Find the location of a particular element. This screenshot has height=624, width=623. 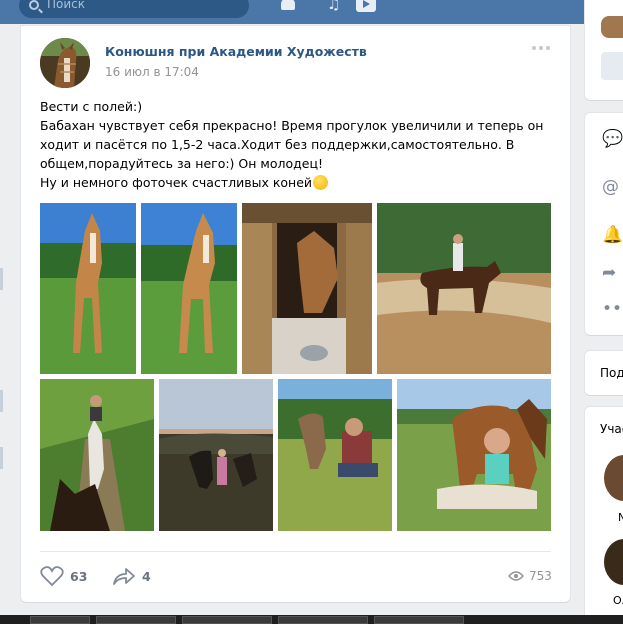

member-name: N is located at coordinates (620, 517).